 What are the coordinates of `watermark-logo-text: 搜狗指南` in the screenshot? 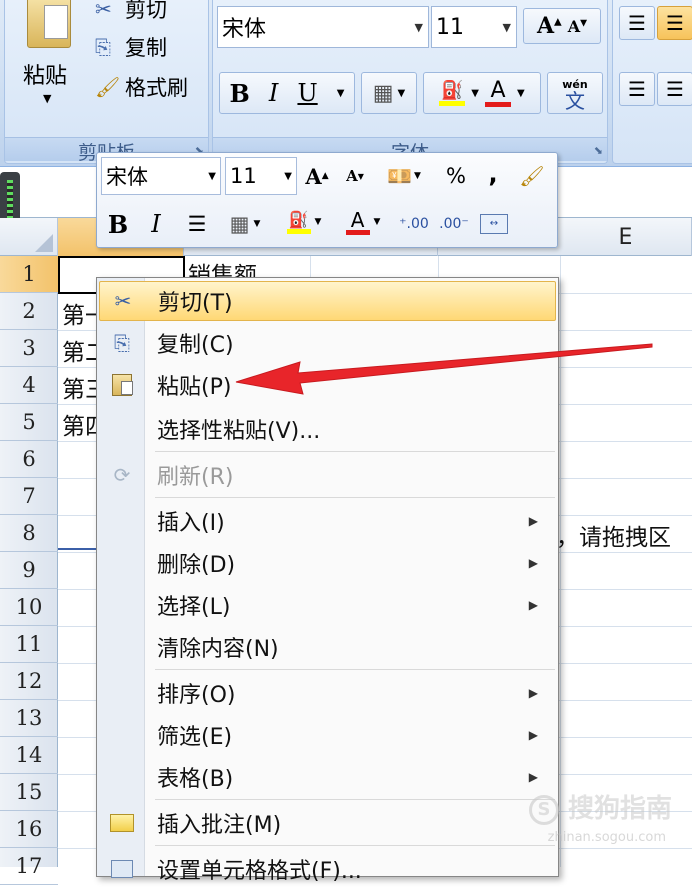 It's located at (619, 809).